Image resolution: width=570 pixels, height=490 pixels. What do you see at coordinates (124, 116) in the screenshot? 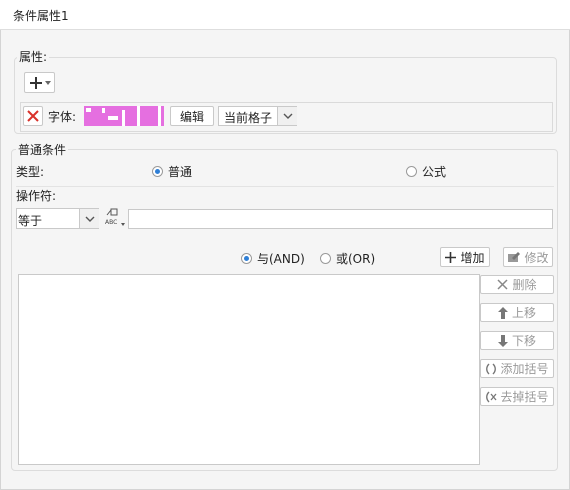
I see `font-preview-swatch` at bounding box center [124, 116].